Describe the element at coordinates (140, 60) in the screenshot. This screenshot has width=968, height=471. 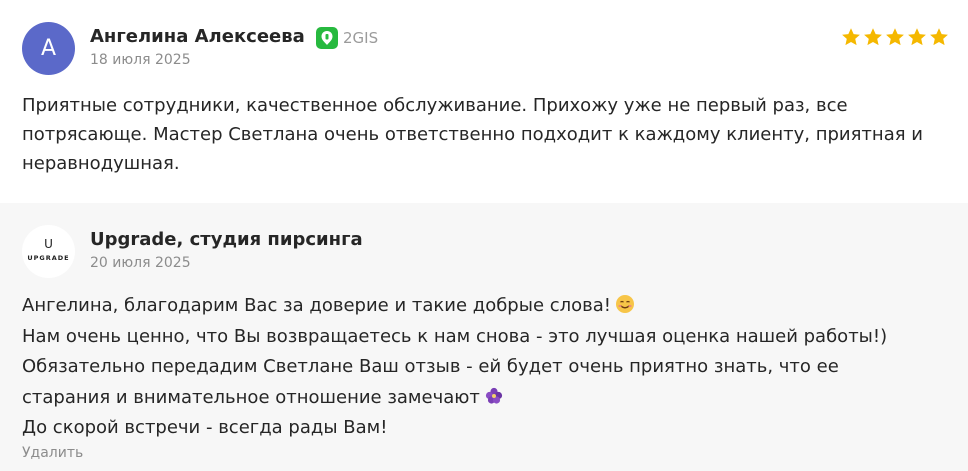
I see `review-date: 18 июля 2025` at that location.